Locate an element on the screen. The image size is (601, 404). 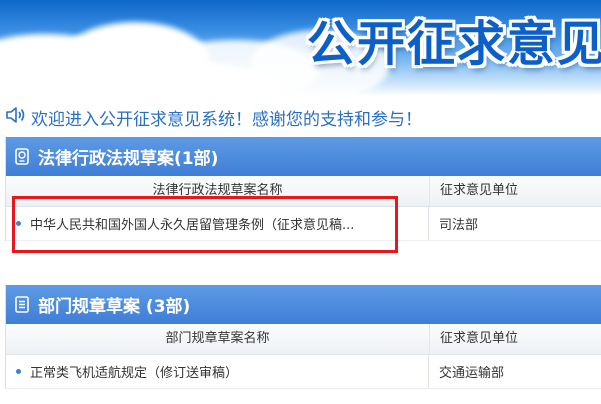
document-icon is located at coordinates (22, 304).